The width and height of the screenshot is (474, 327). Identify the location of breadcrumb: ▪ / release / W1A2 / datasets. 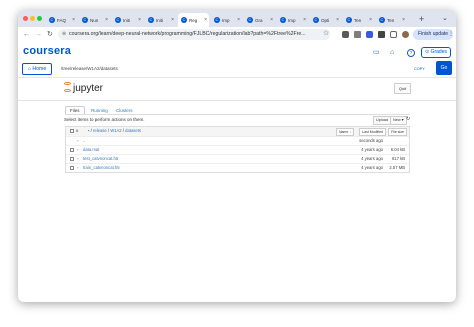
(114, 130).